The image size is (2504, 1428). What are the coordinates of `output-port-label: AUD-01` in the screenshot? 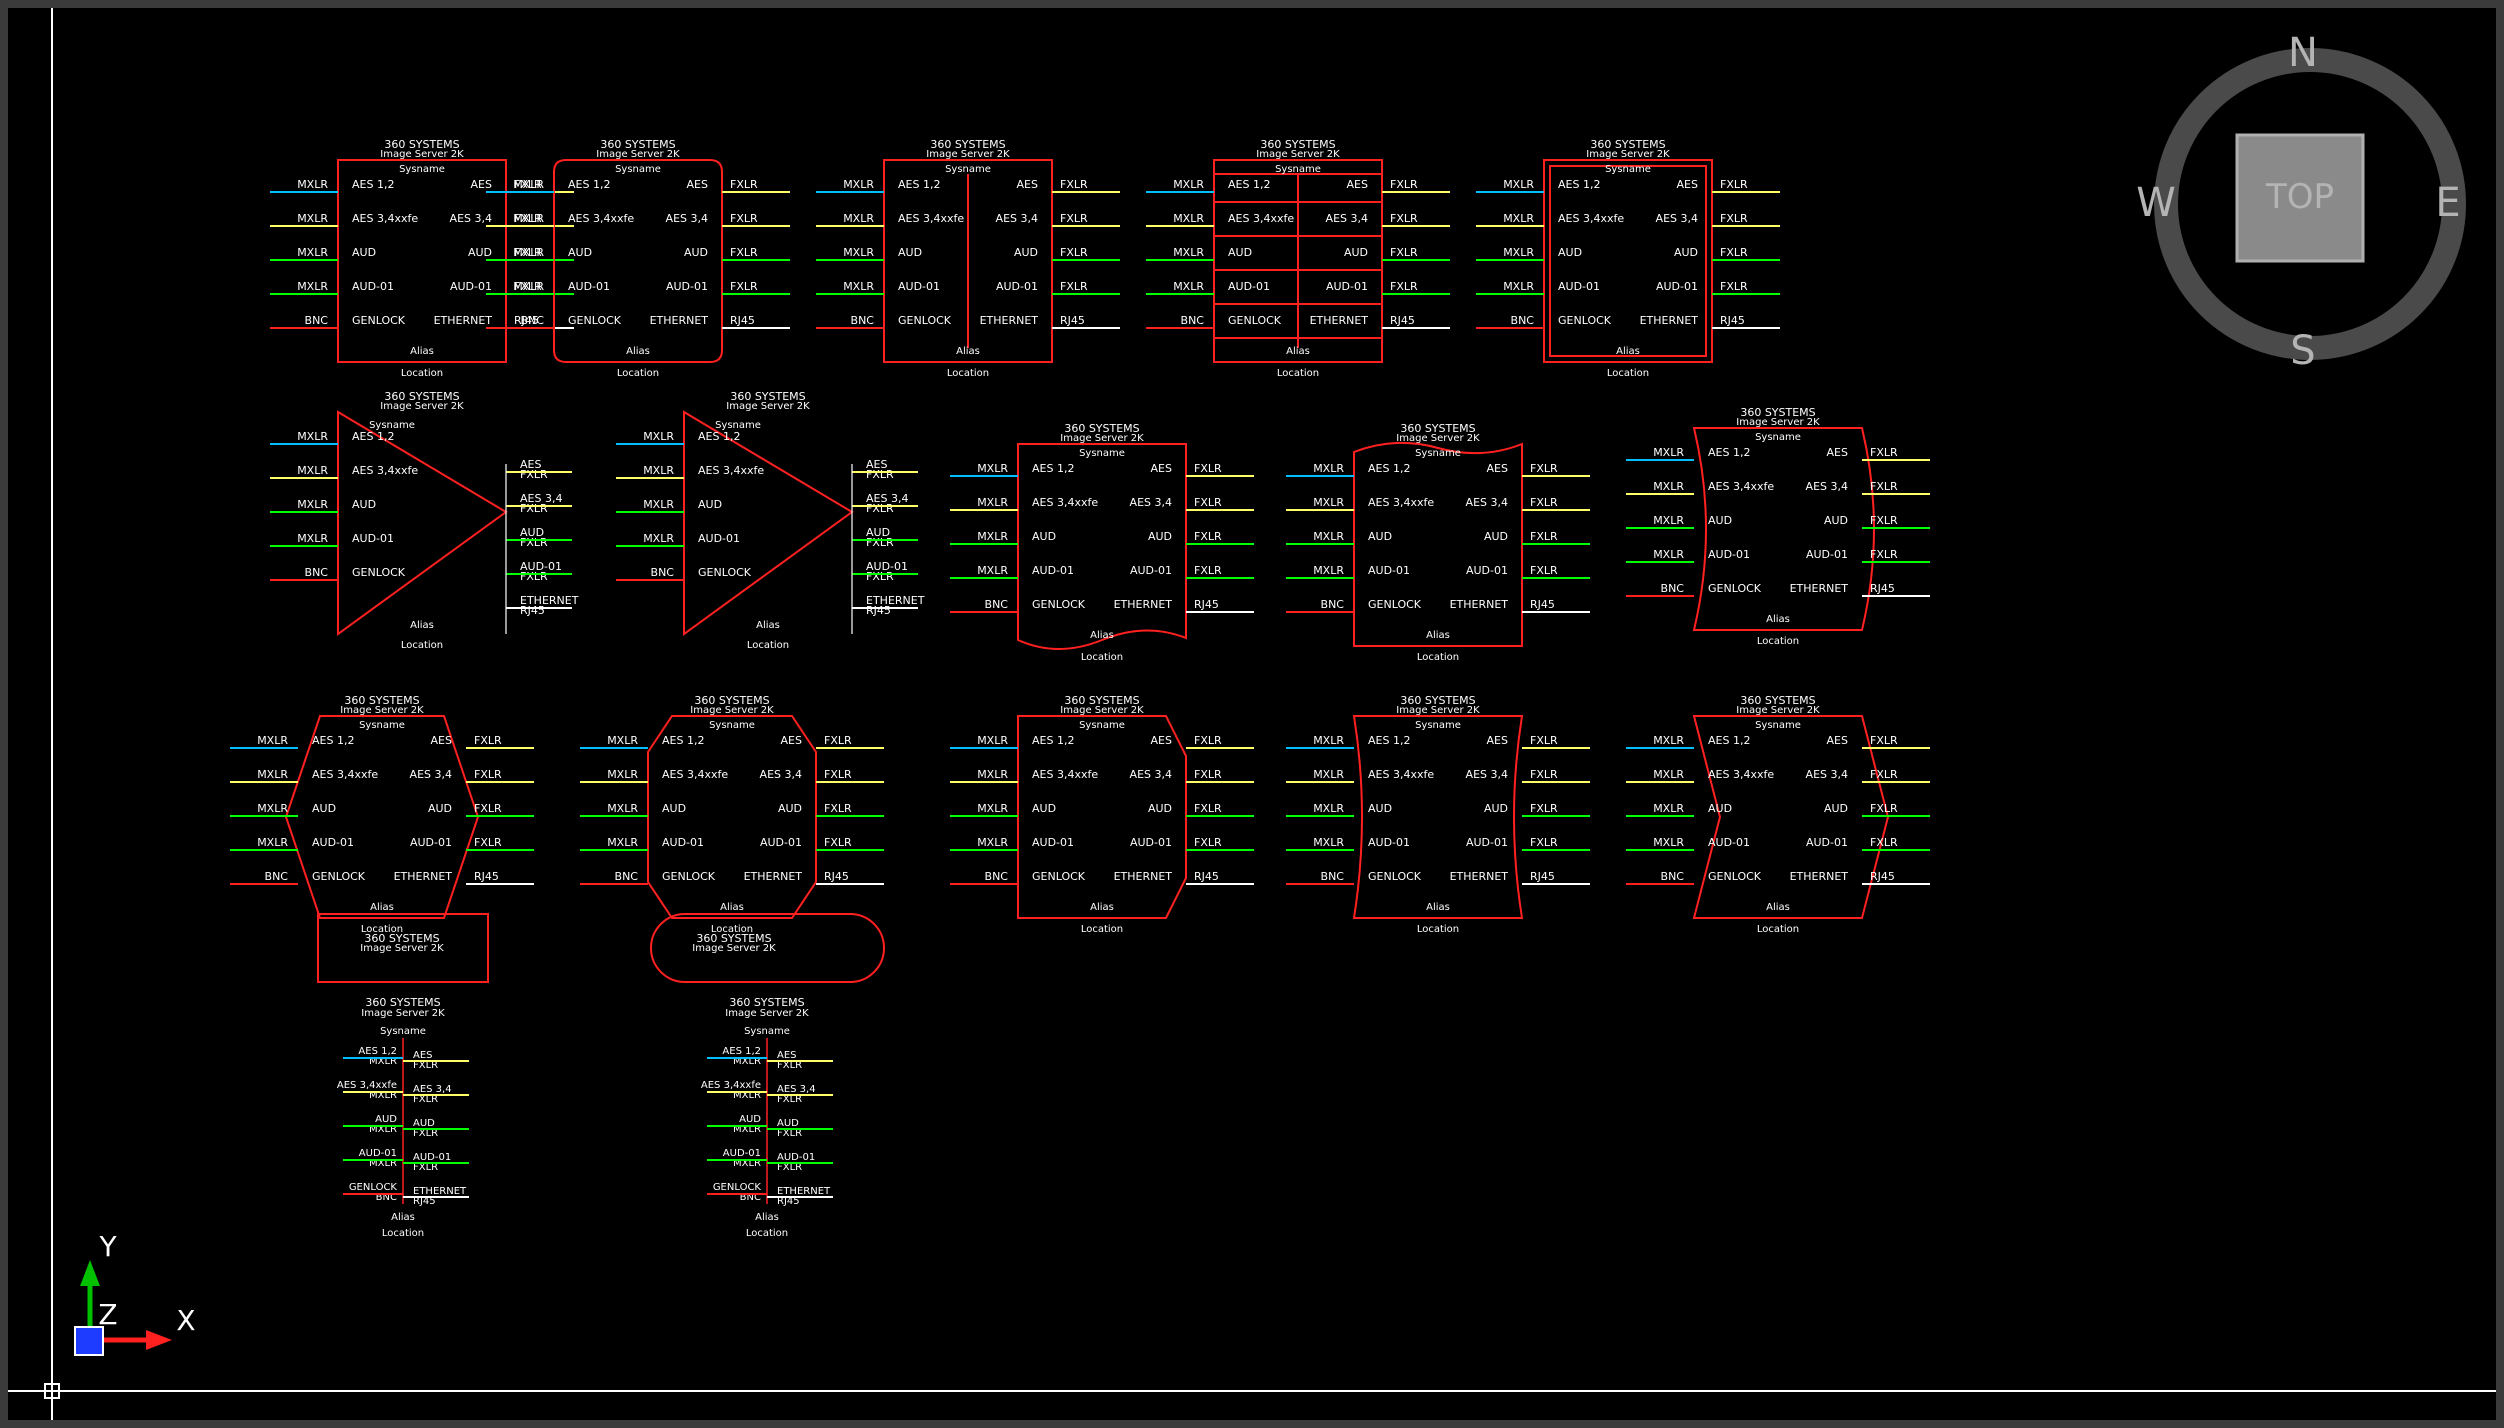 It's located at (1151, 570).